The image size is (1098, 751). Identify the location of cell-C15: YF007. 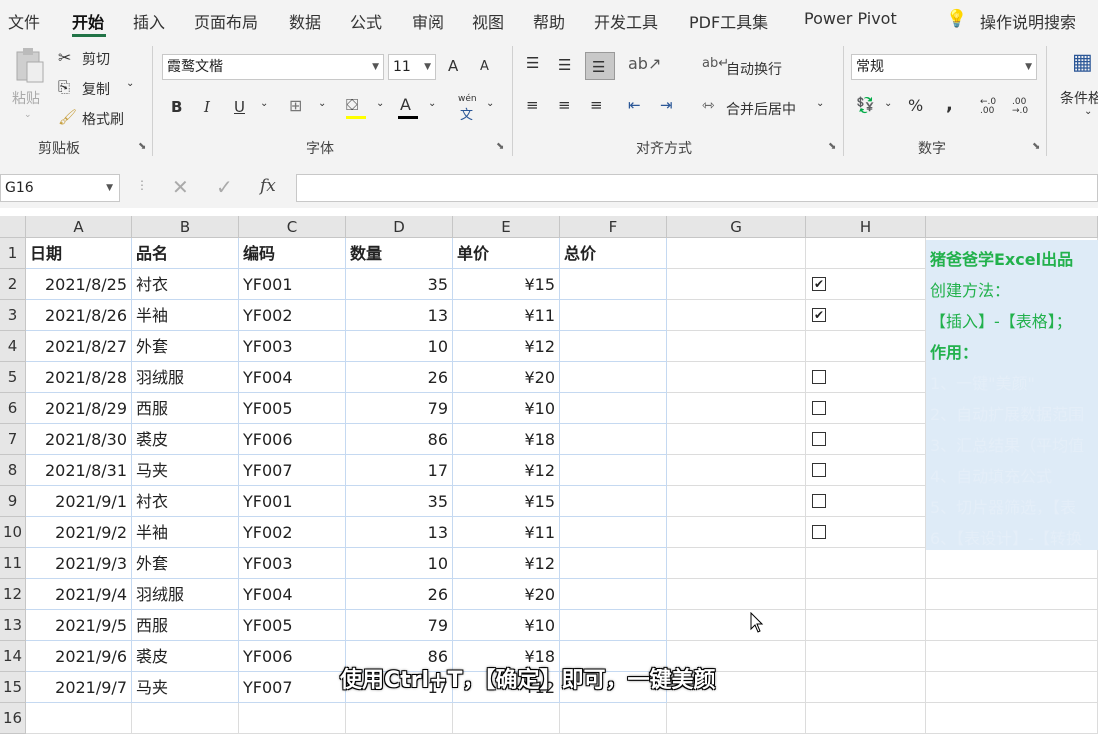
(292, 687).